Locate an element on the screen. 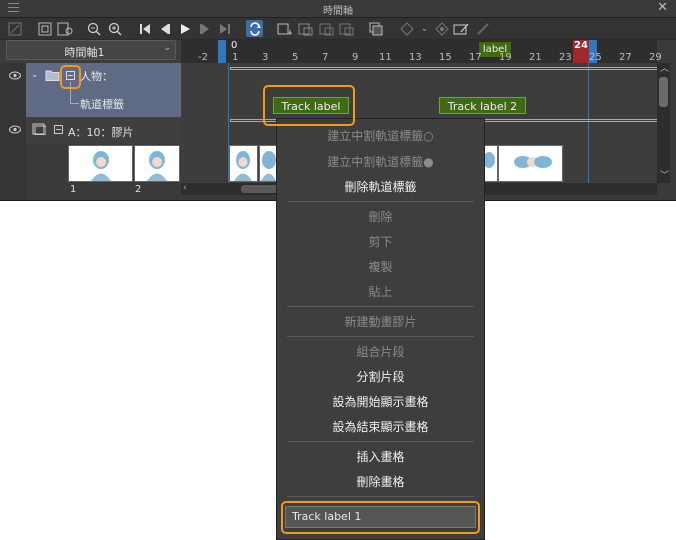 The width and height of the screenshot is (676, 540). frame-tick: 23 is located at coordinates (565, 57).